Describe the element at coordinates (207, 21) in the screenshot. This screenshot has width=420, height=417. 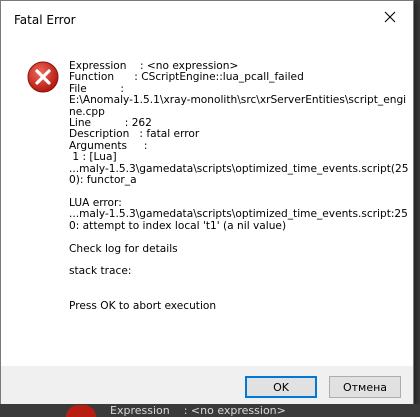
I see `title-bar: Fatal Error` at that location.